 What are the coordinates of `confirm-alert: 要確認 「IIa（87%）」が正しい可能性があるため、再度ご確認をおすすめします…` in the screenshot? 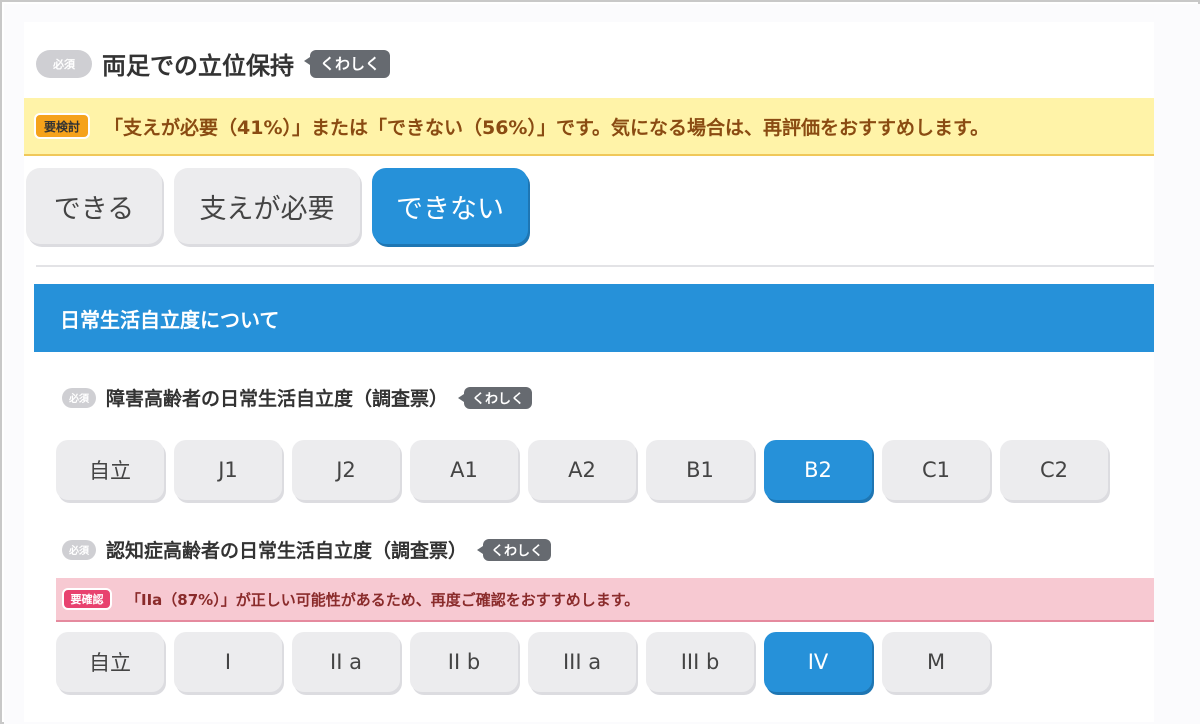 It's located at (605, 600).